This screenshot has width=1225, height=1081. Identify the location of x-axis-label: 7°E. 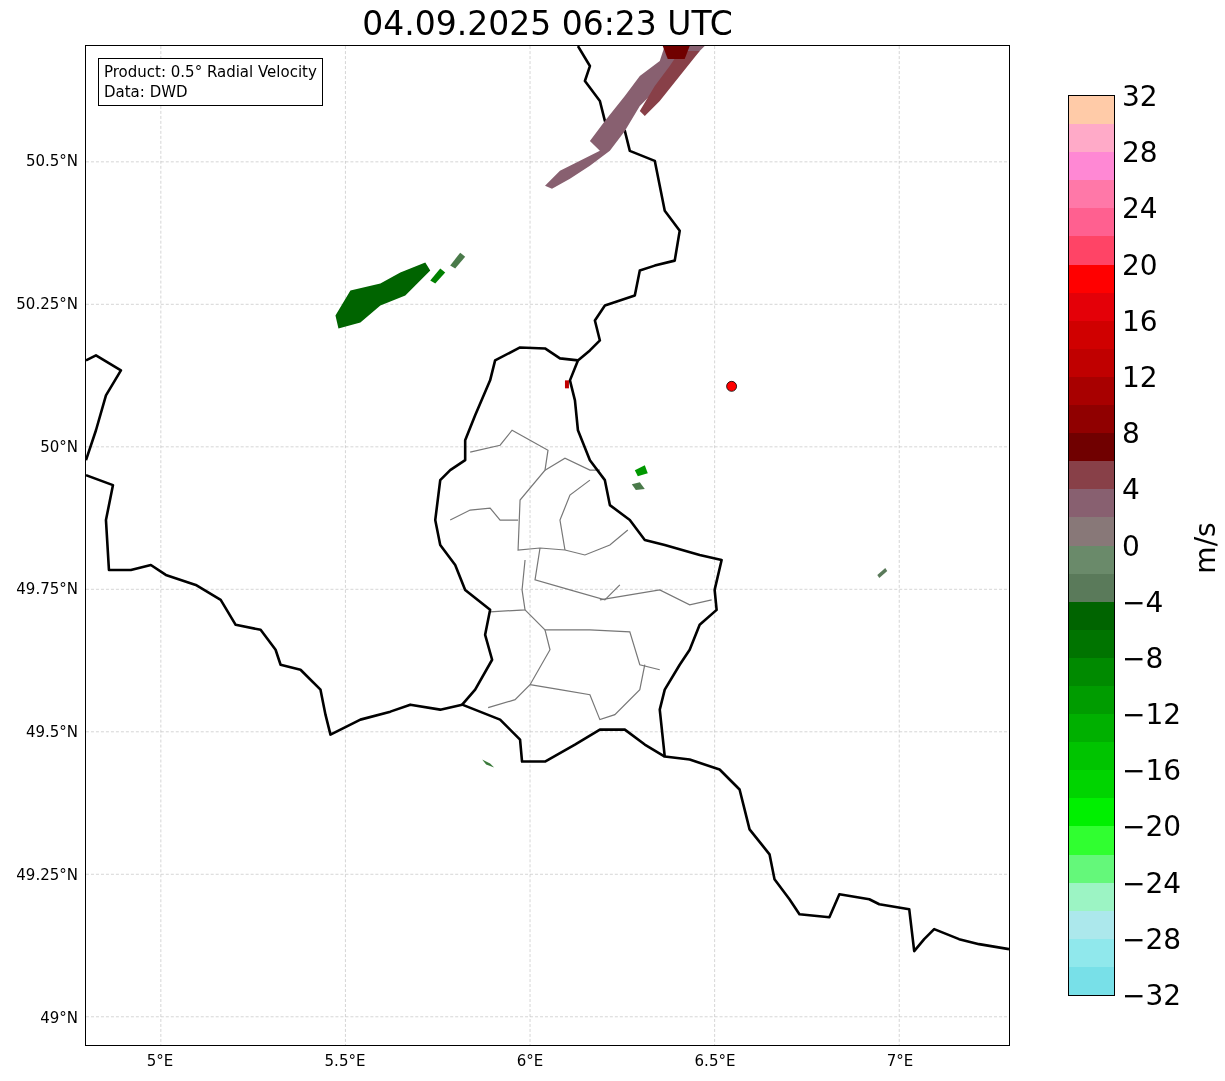
(900, 1061).